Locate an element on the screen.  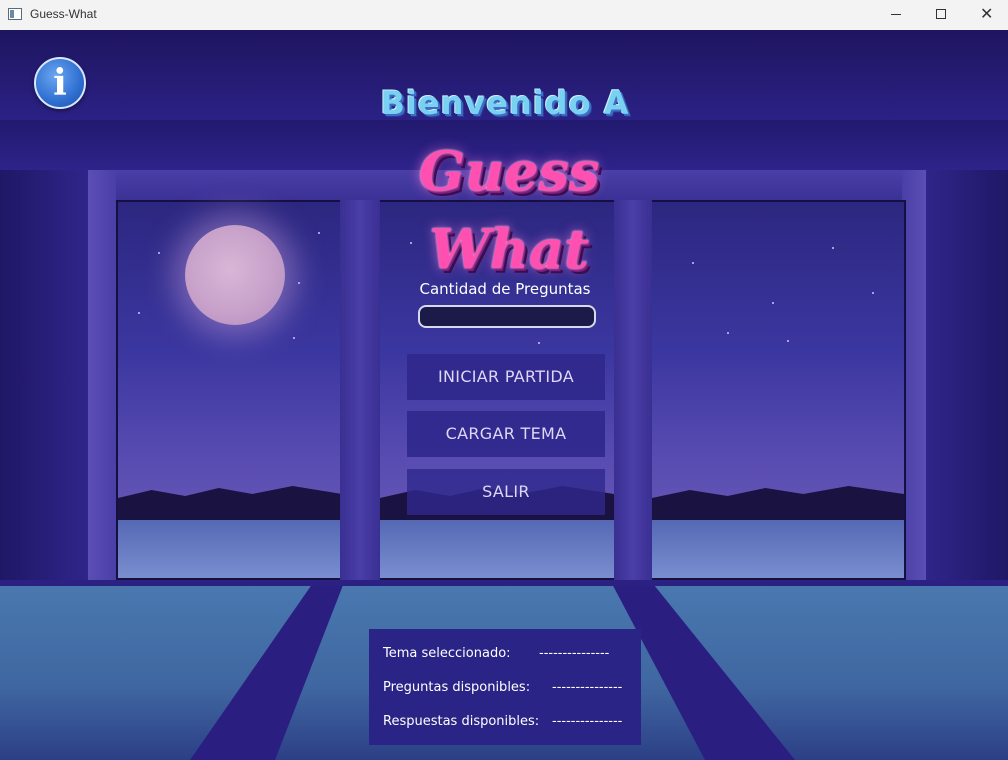
maximize-button is located at coordinates (941, 15).